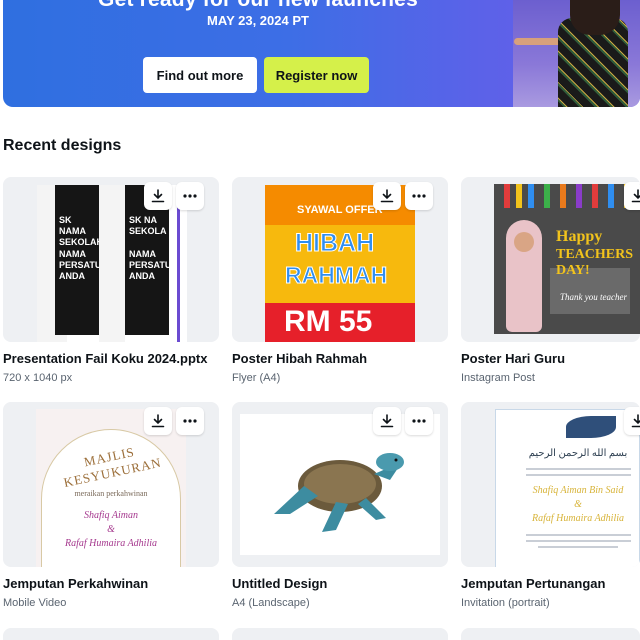 This screenshot has height=640, width=640. What do you see at coordinates (258, 6) in the screenshot?
I see `promo-headline: Get ready for our new launches` at bounding box center [258, 6].